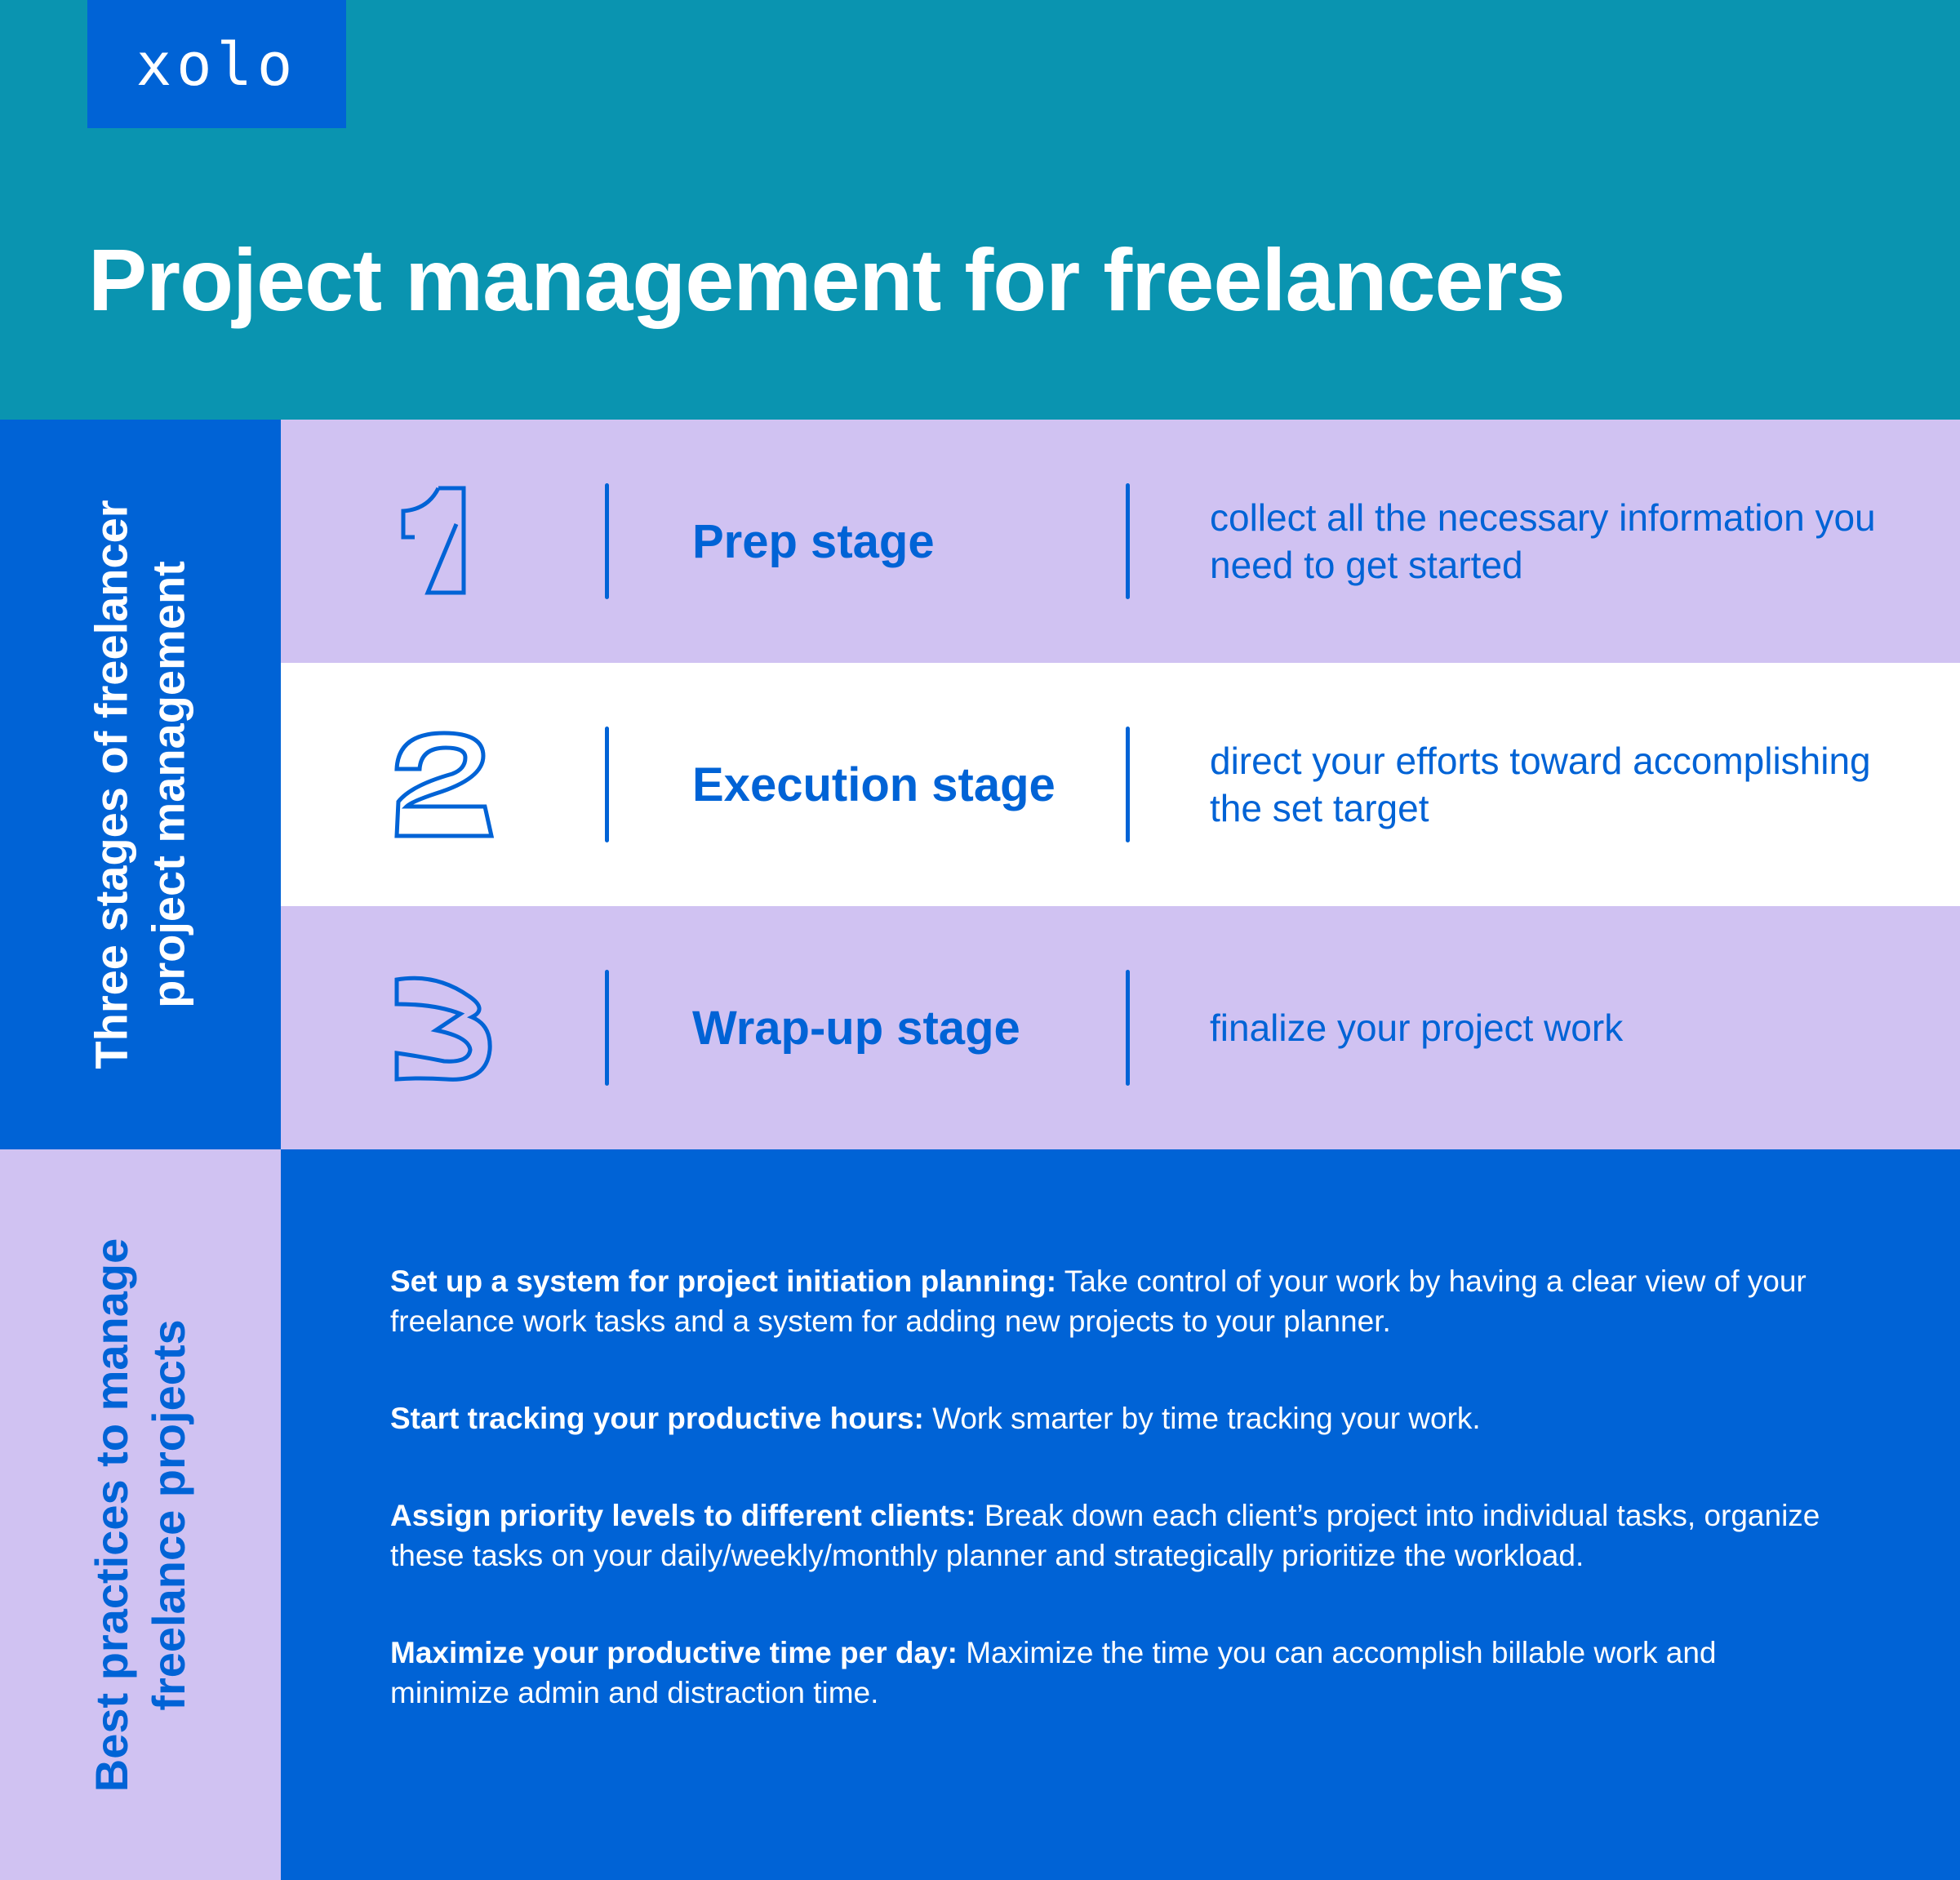 This screenshot has width=1960, height=1880. What do you see at coordinates (657, 1419) in the screenshot?
I see `practice-heading: Start tracking your productive hours:` at bounding box center [657, 1419].